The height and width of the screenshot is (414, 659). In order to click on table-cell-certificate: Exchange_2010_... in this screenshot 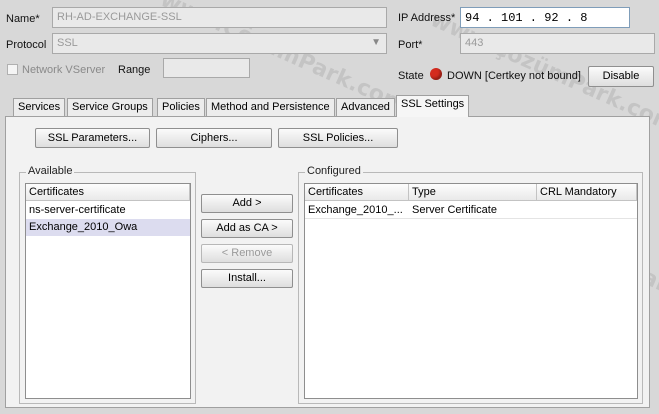, I will do `click(355, 210)`.